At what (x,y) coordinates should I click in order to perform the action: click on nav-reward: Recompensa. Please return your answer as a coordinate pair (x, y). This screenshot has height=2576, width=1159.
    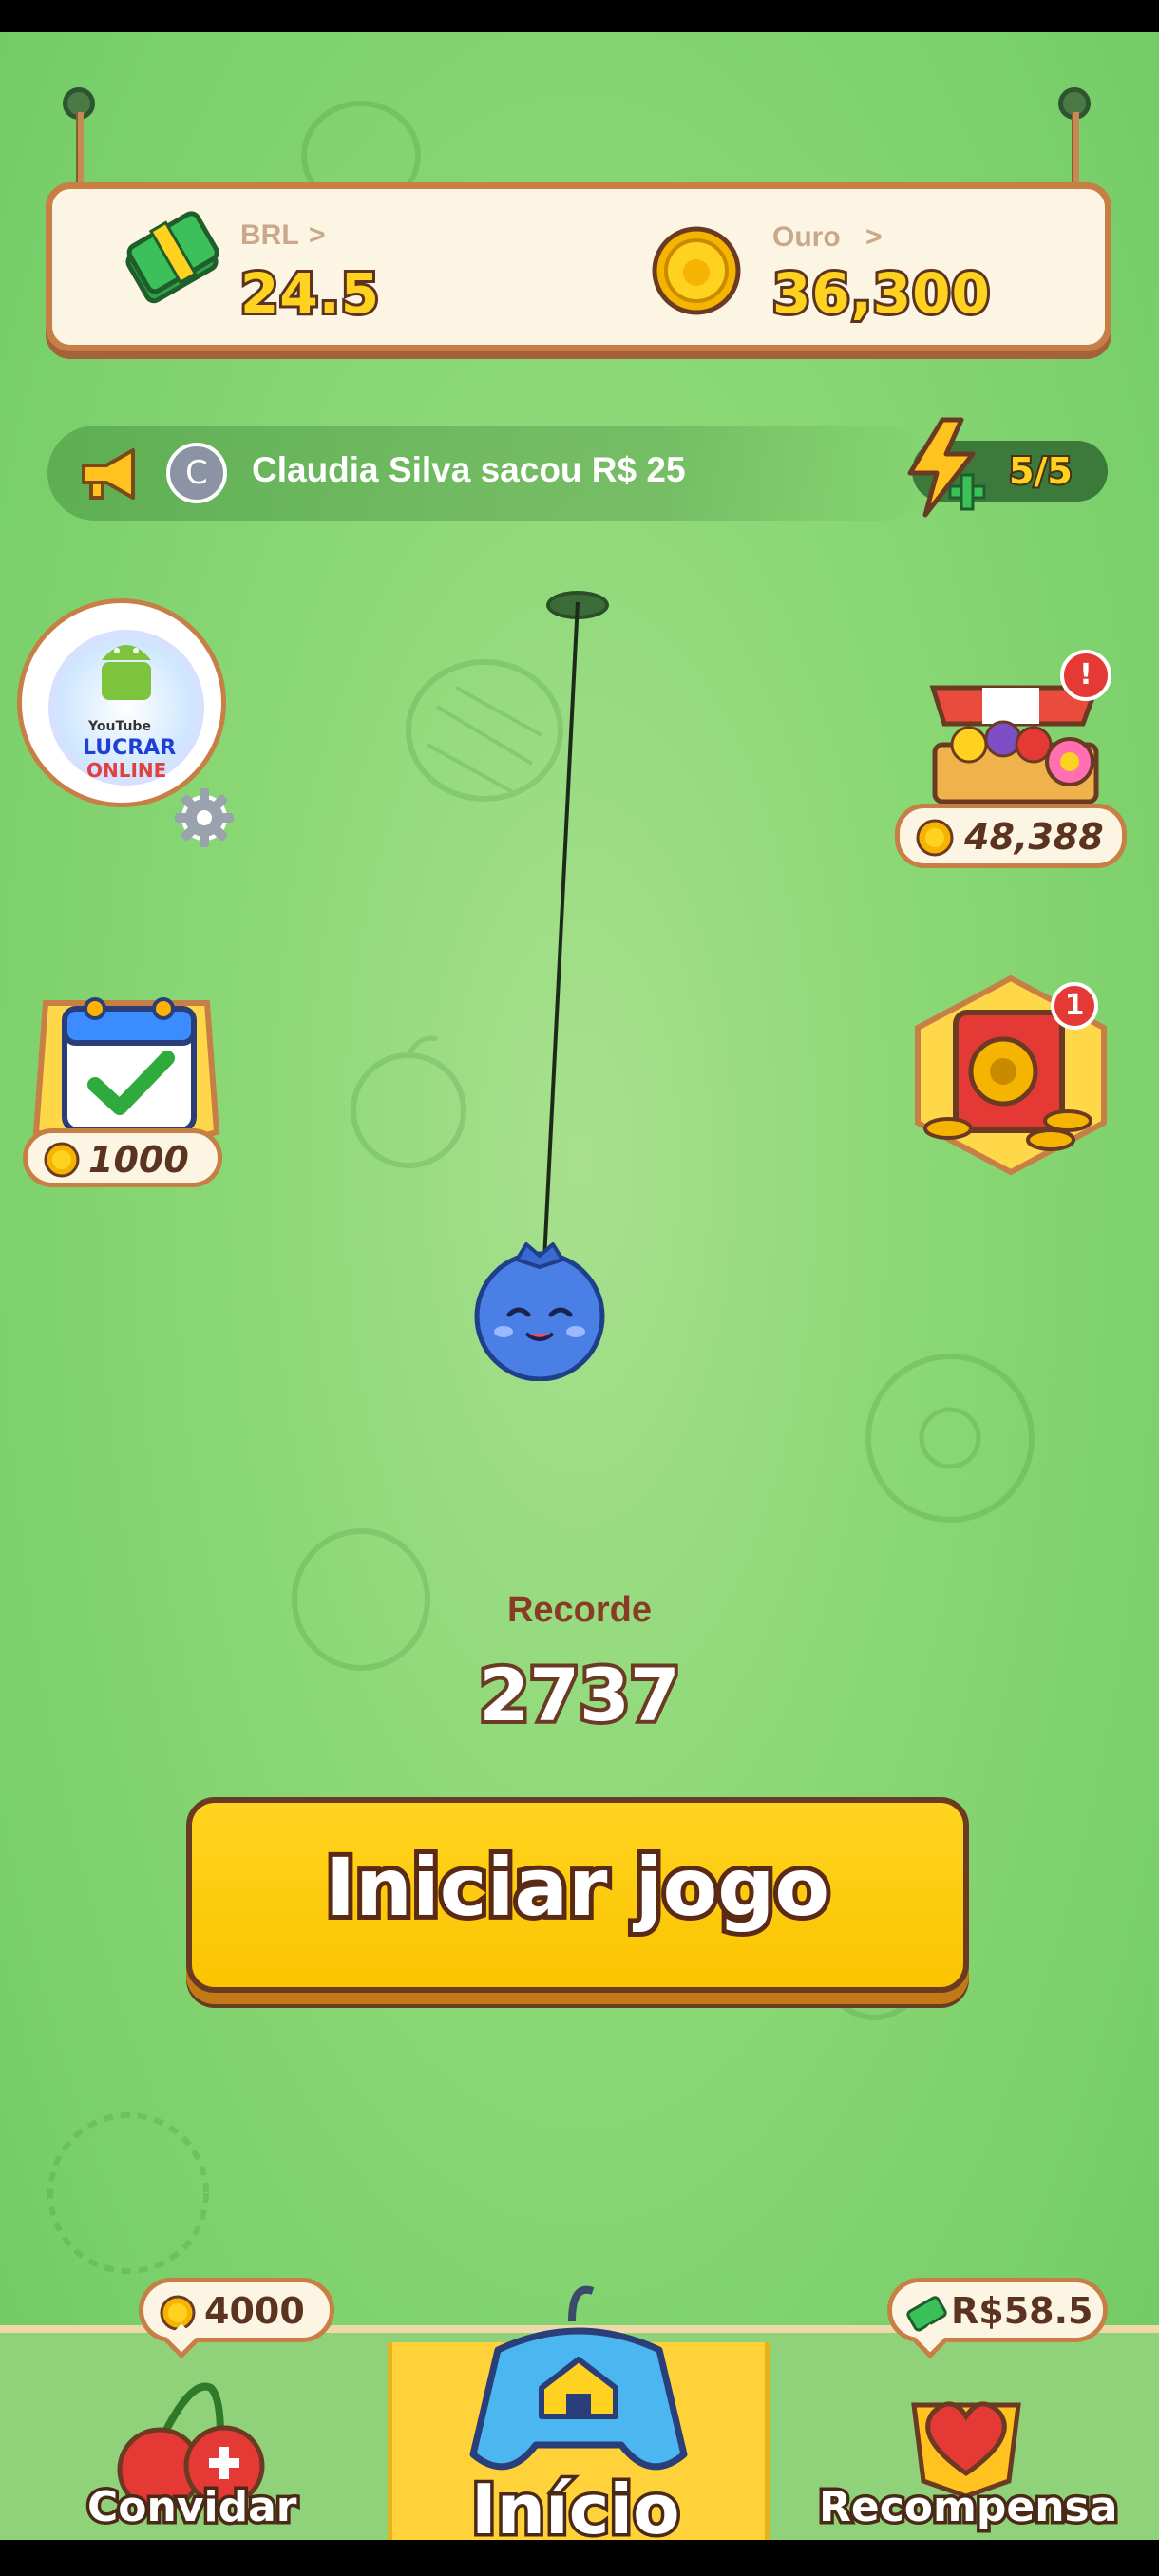
    Looking at the image, I should click on (967, 2440).